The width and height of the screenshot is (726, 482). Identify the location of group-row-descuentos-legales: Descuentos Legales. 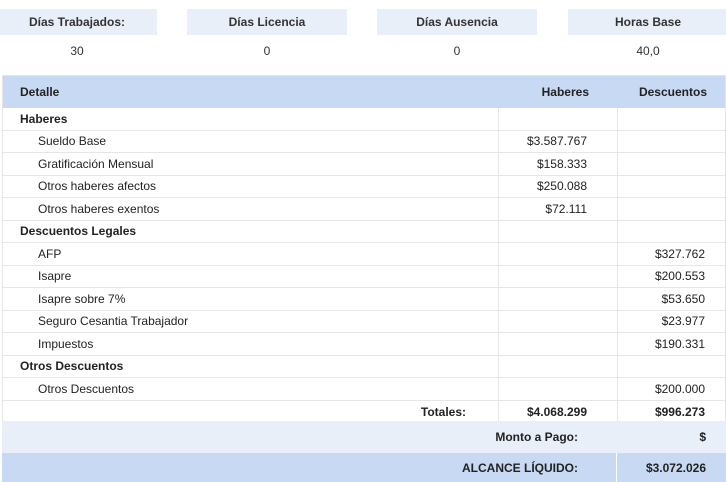
(364, 231).